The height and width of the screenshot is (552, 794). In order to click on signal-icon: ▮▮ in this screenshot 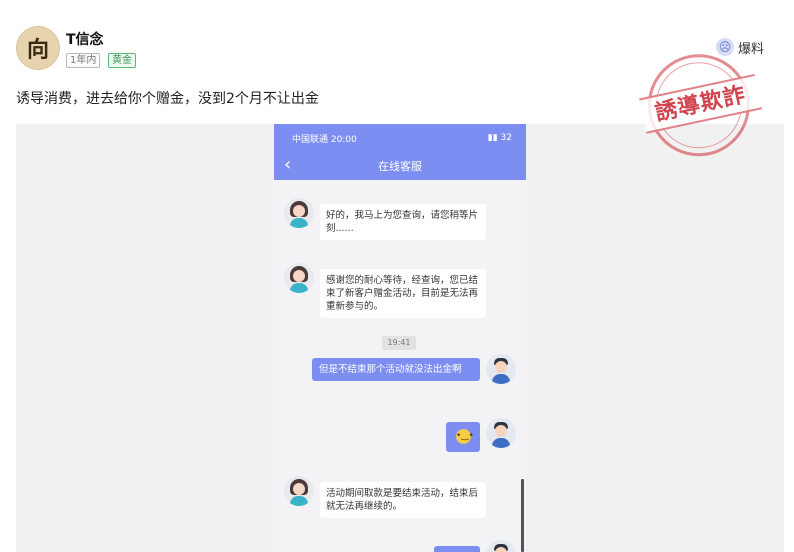, I will do `click(492, 138)`.